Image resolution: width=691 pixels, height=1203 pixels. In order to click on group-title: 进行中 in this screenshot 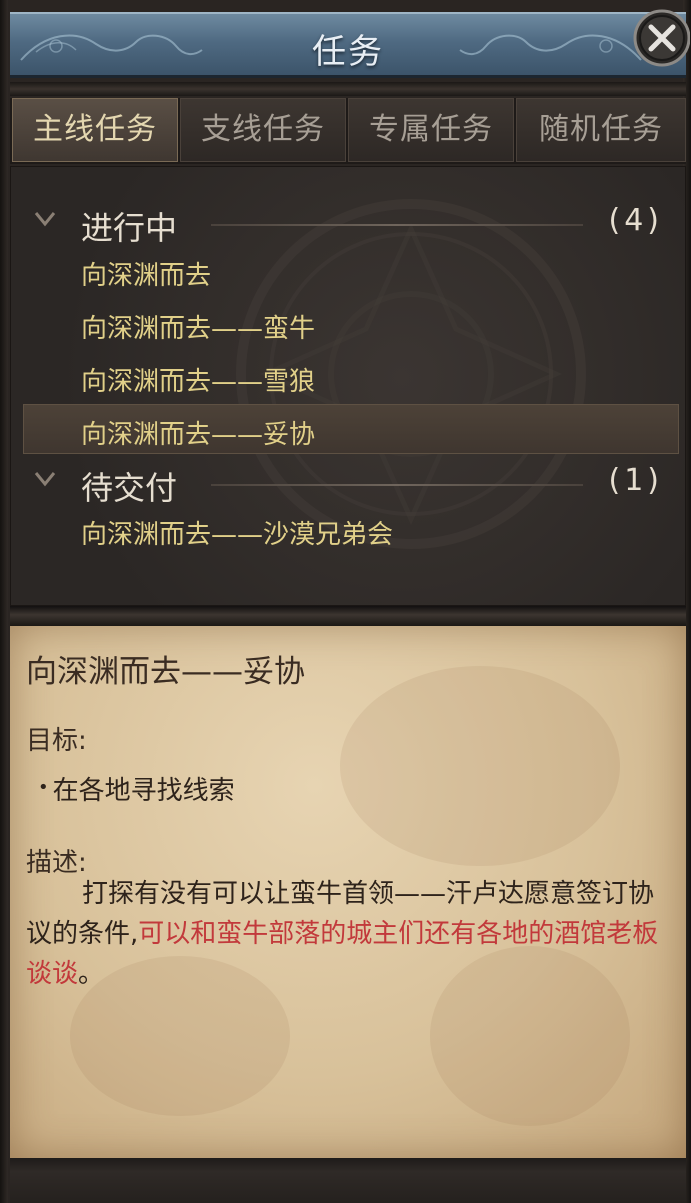, I will do `click(129, 228)`.